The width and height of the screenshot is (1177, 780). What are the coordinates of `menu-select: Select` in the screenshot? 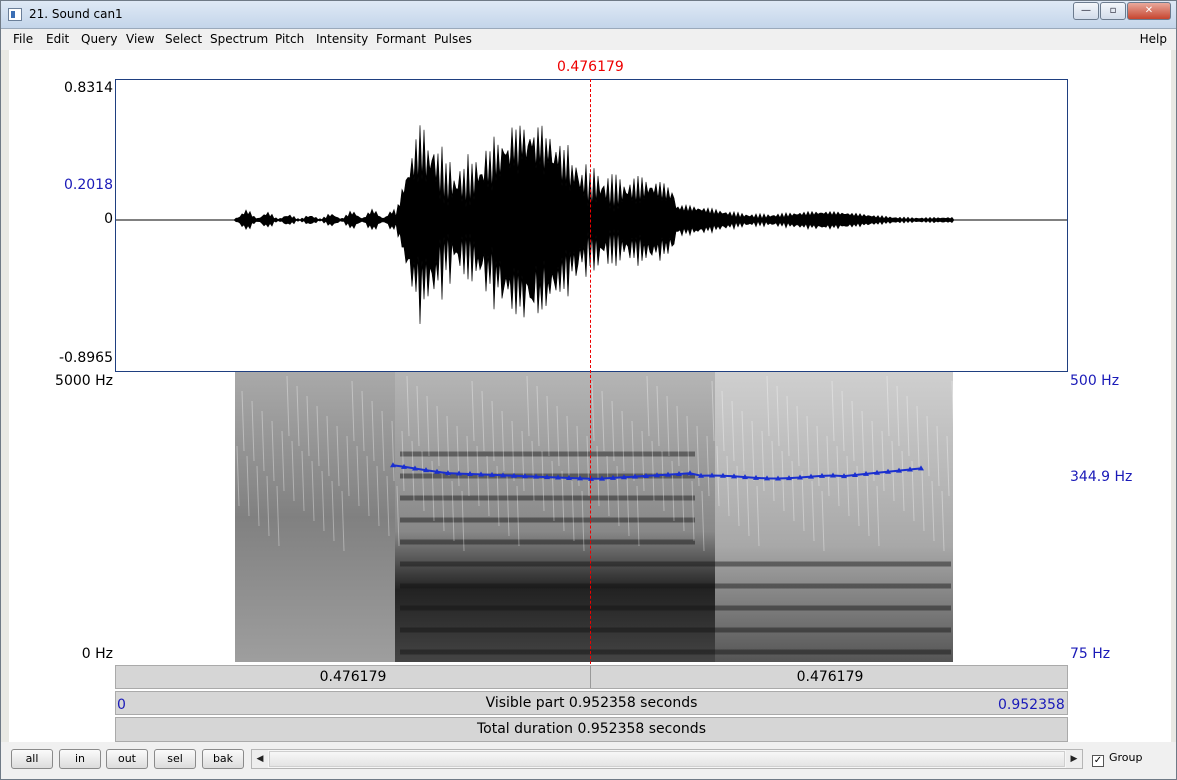 It's located at (183, 39).